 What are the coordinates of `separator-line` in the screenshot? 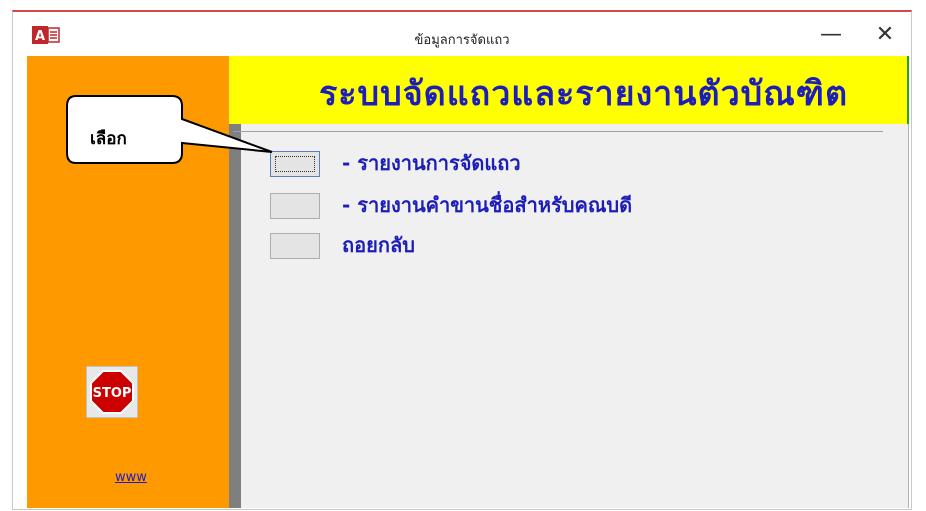 It's located at (558, 131).